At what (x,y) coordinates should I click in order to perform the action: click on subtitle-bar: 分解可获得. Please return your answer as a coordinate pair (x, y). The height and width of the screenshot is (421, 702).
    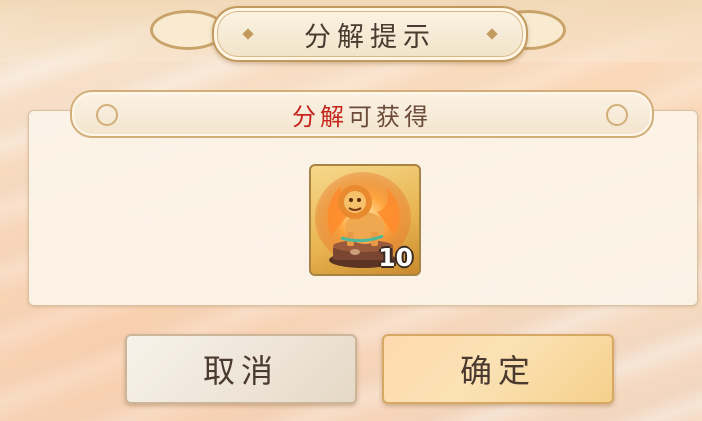
    Looking at the image, I should click on (362, 114).